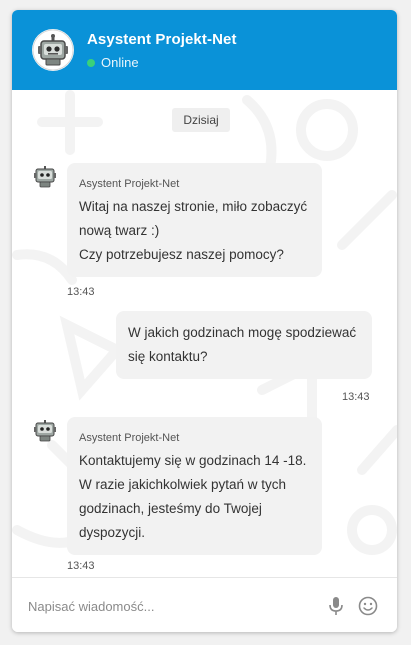 The height and width of the screenshot is (645, 411). What do you see at coordinates (112, 532) in the screenshot?
I see `message-line: dyspozycji.` at bounding box center [112, 532].